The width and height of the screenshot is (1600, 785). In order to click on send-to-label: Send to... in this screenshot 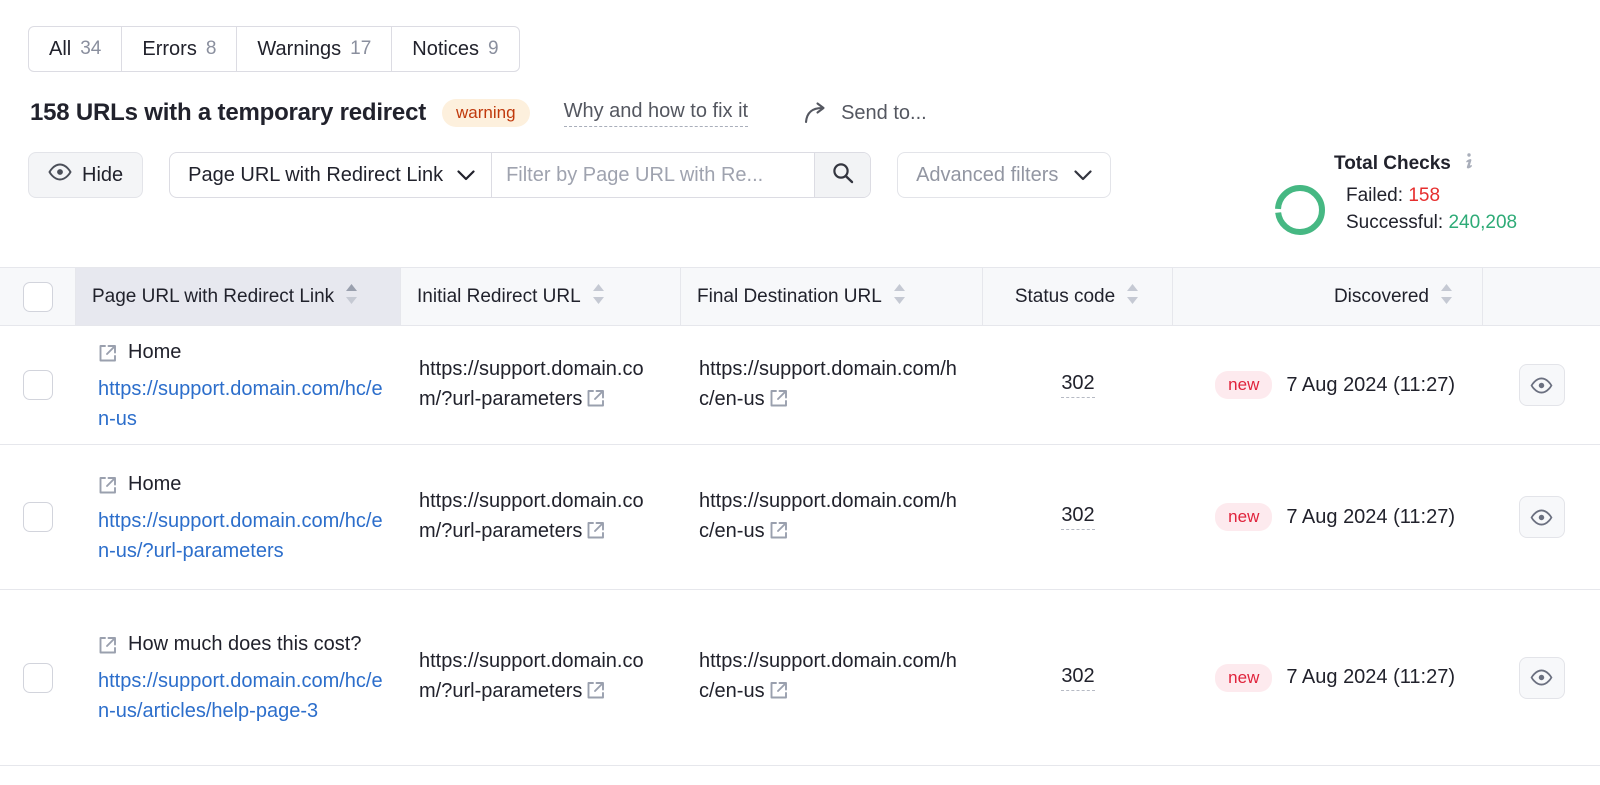, I will do `click(884, 112)`.